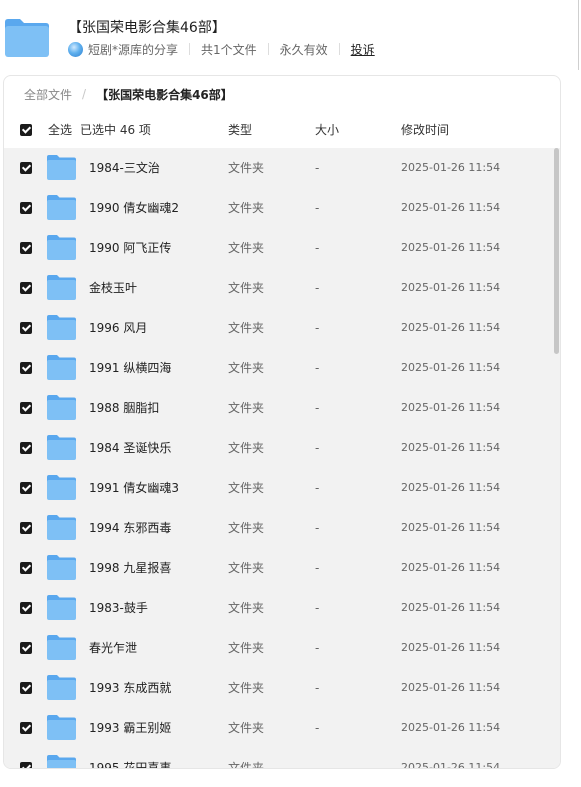 The height and width of the screenshot is (787, 581). What do you see at coordinates (282, 168) in the screenshot?
I see `file-row: 1984-三文治 文件夹 - 2025-01-26 11:54` at bounding box center [282, 168].